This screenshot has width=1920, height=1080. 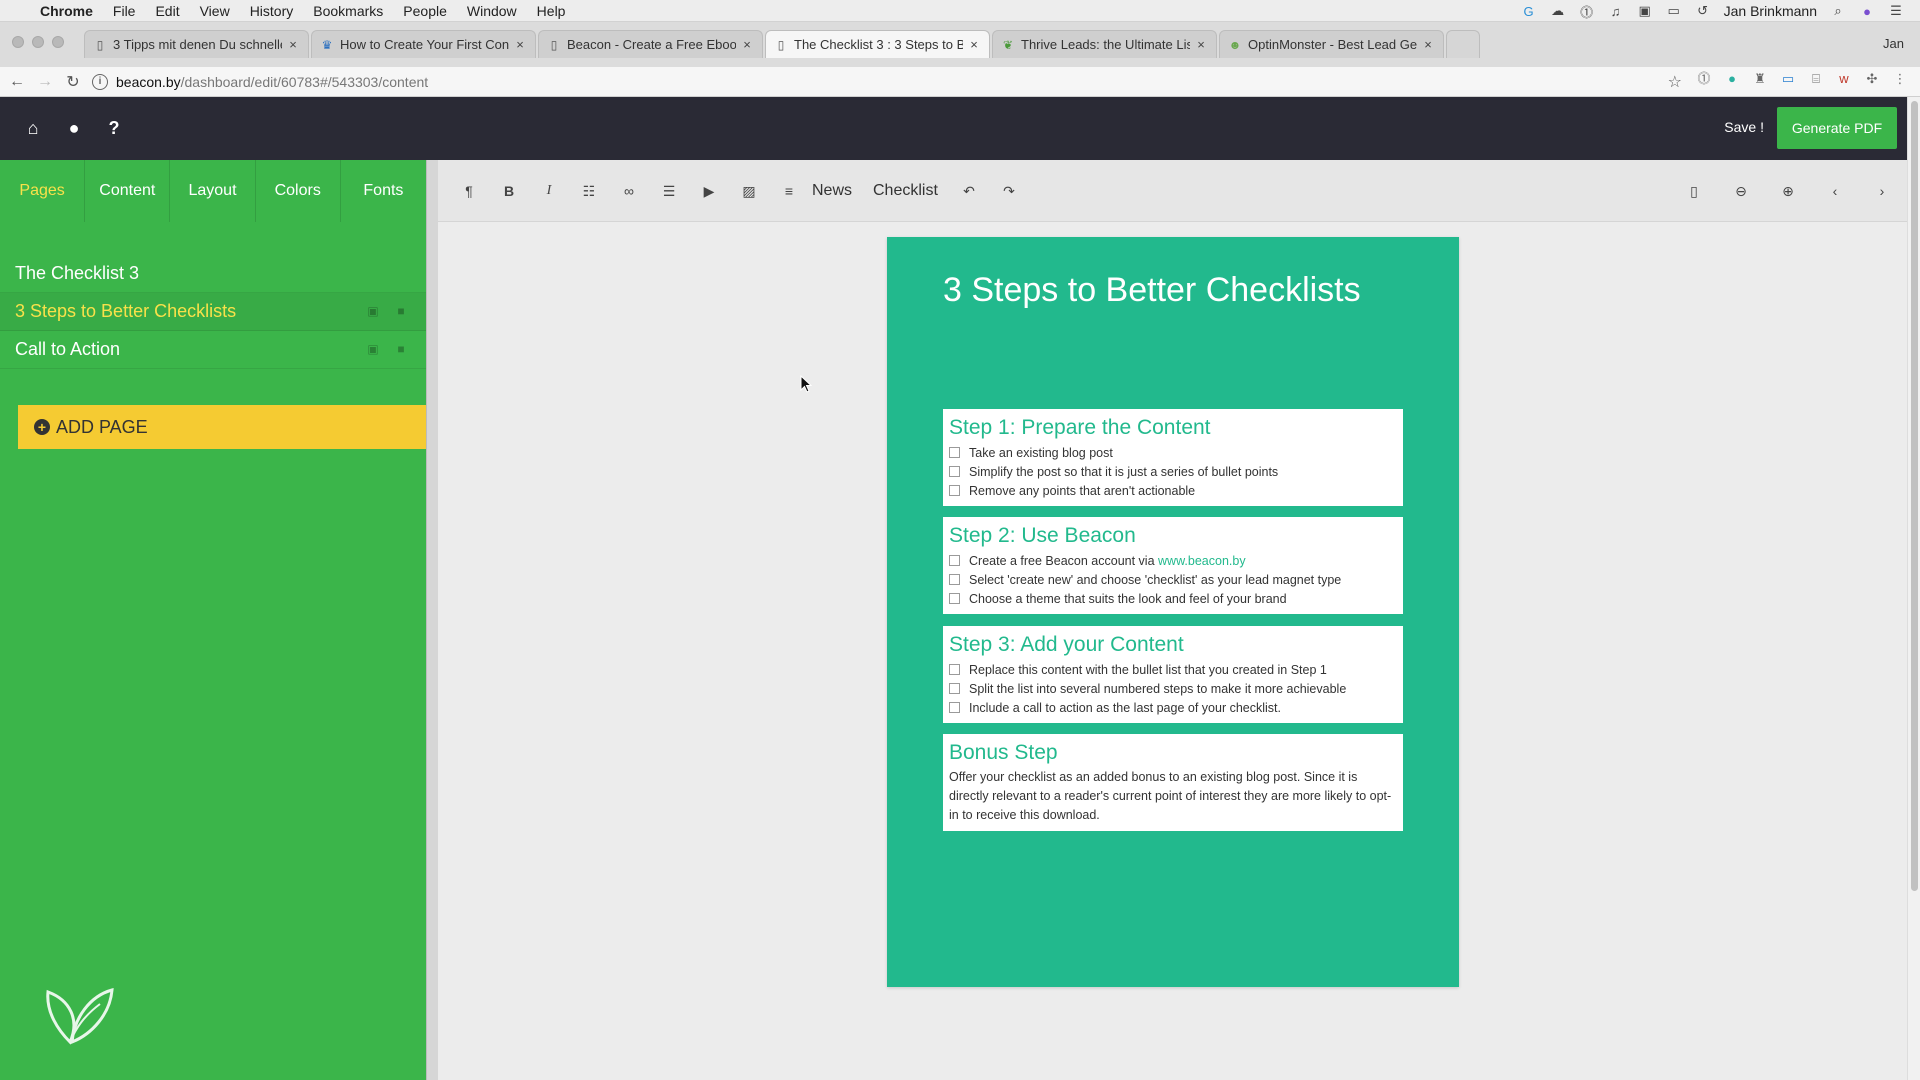 What do you see at coordinates (1104, 44) in the screenshot?
I see `browser-tab: ❦ Thrive Leads: the Ultimate List ×` at bounding box center [1104, 44].